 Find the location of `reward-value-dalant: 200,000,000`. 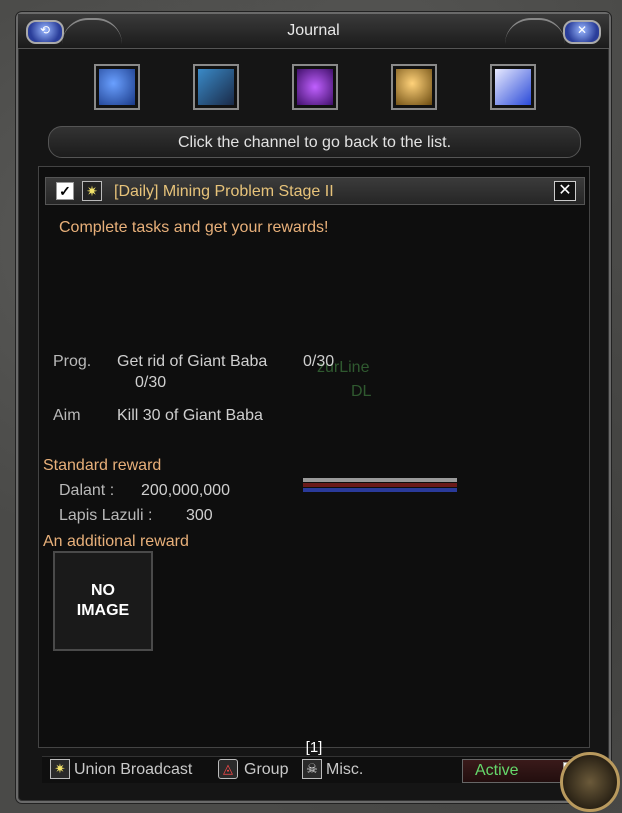

reward-value-dalant: 200,000,000 is located at coordinates (185, 490).